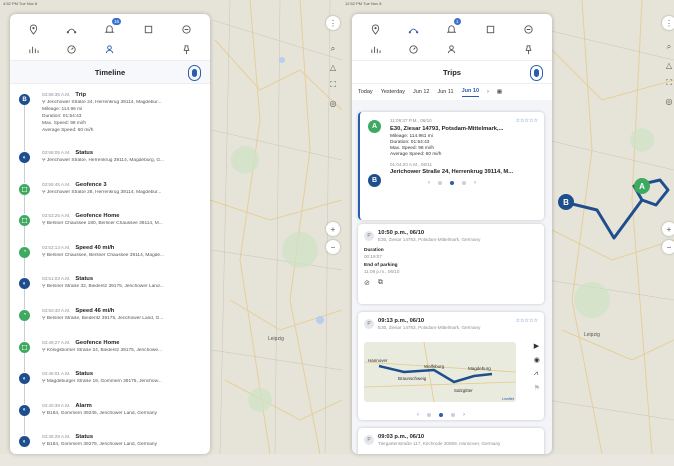 The height and width of the screenshot is (466, 674). What do you see at coordinates (642, 186) in the screenshot?
I see `trip-start-marker: A` at bounding box center [642, 186].